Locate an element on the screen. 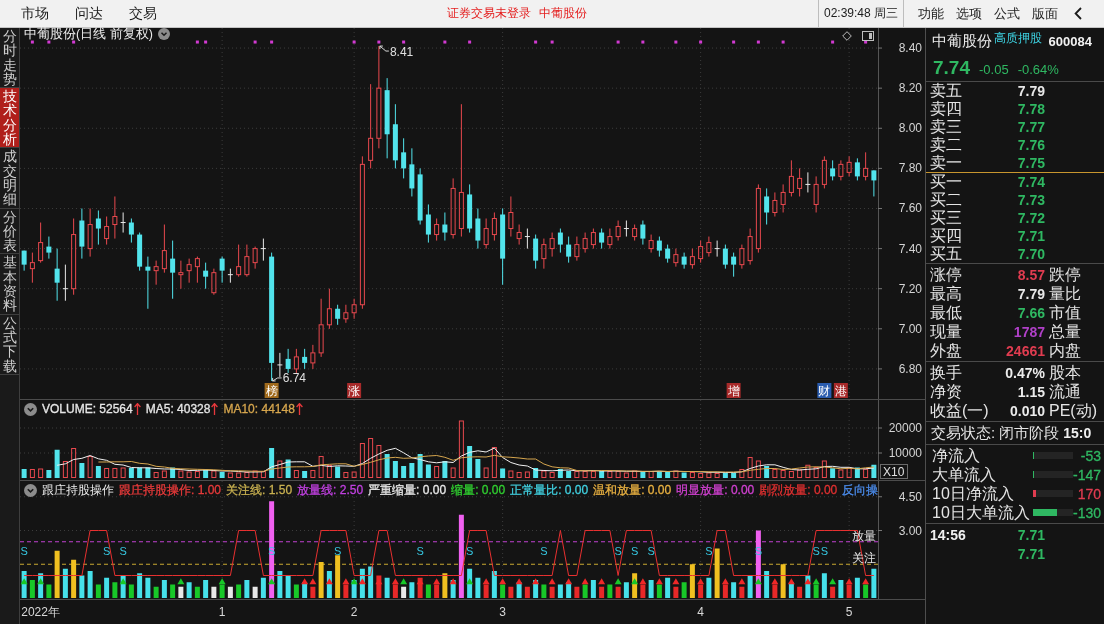  side-tab: 成交明细 is located at coordinates (9, 178).